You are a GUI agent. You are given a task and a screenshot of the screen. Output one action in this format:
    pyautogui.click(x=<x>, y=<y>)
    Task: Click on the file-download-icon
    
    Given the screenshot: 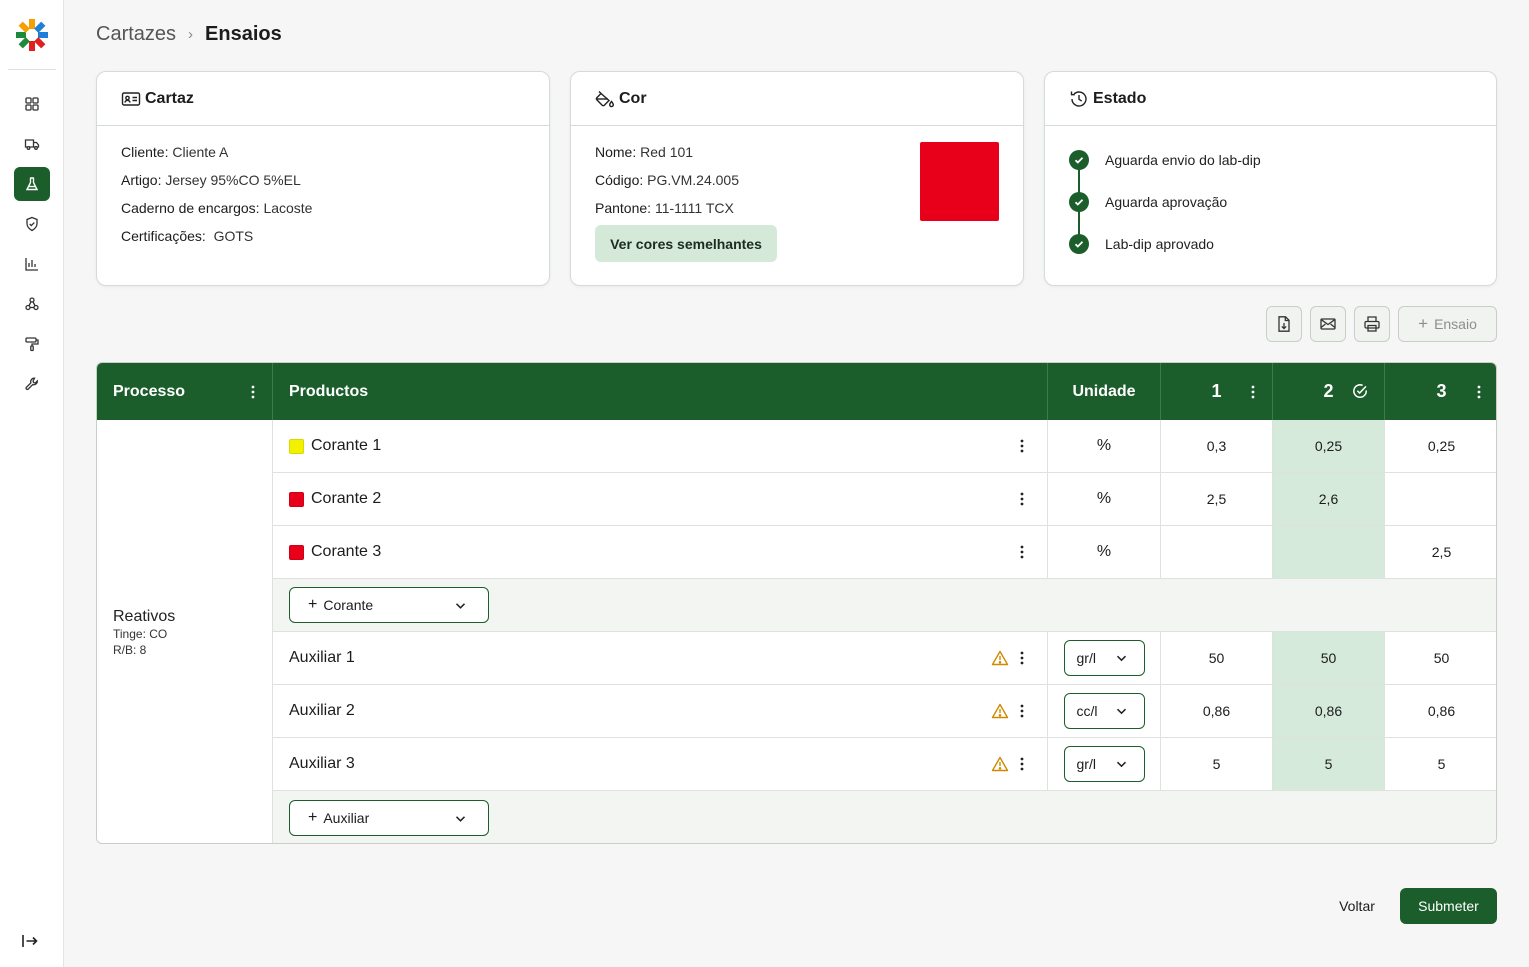 What is the action you would take?
    pyautogui.click(x=1284, y=324)
    